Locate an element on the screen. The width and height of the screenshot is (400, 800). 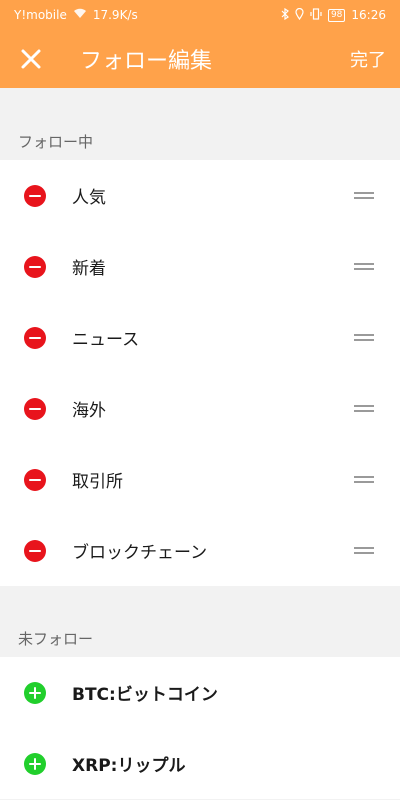
list-item: XRP:リップル is located at coordinates (200, 763).